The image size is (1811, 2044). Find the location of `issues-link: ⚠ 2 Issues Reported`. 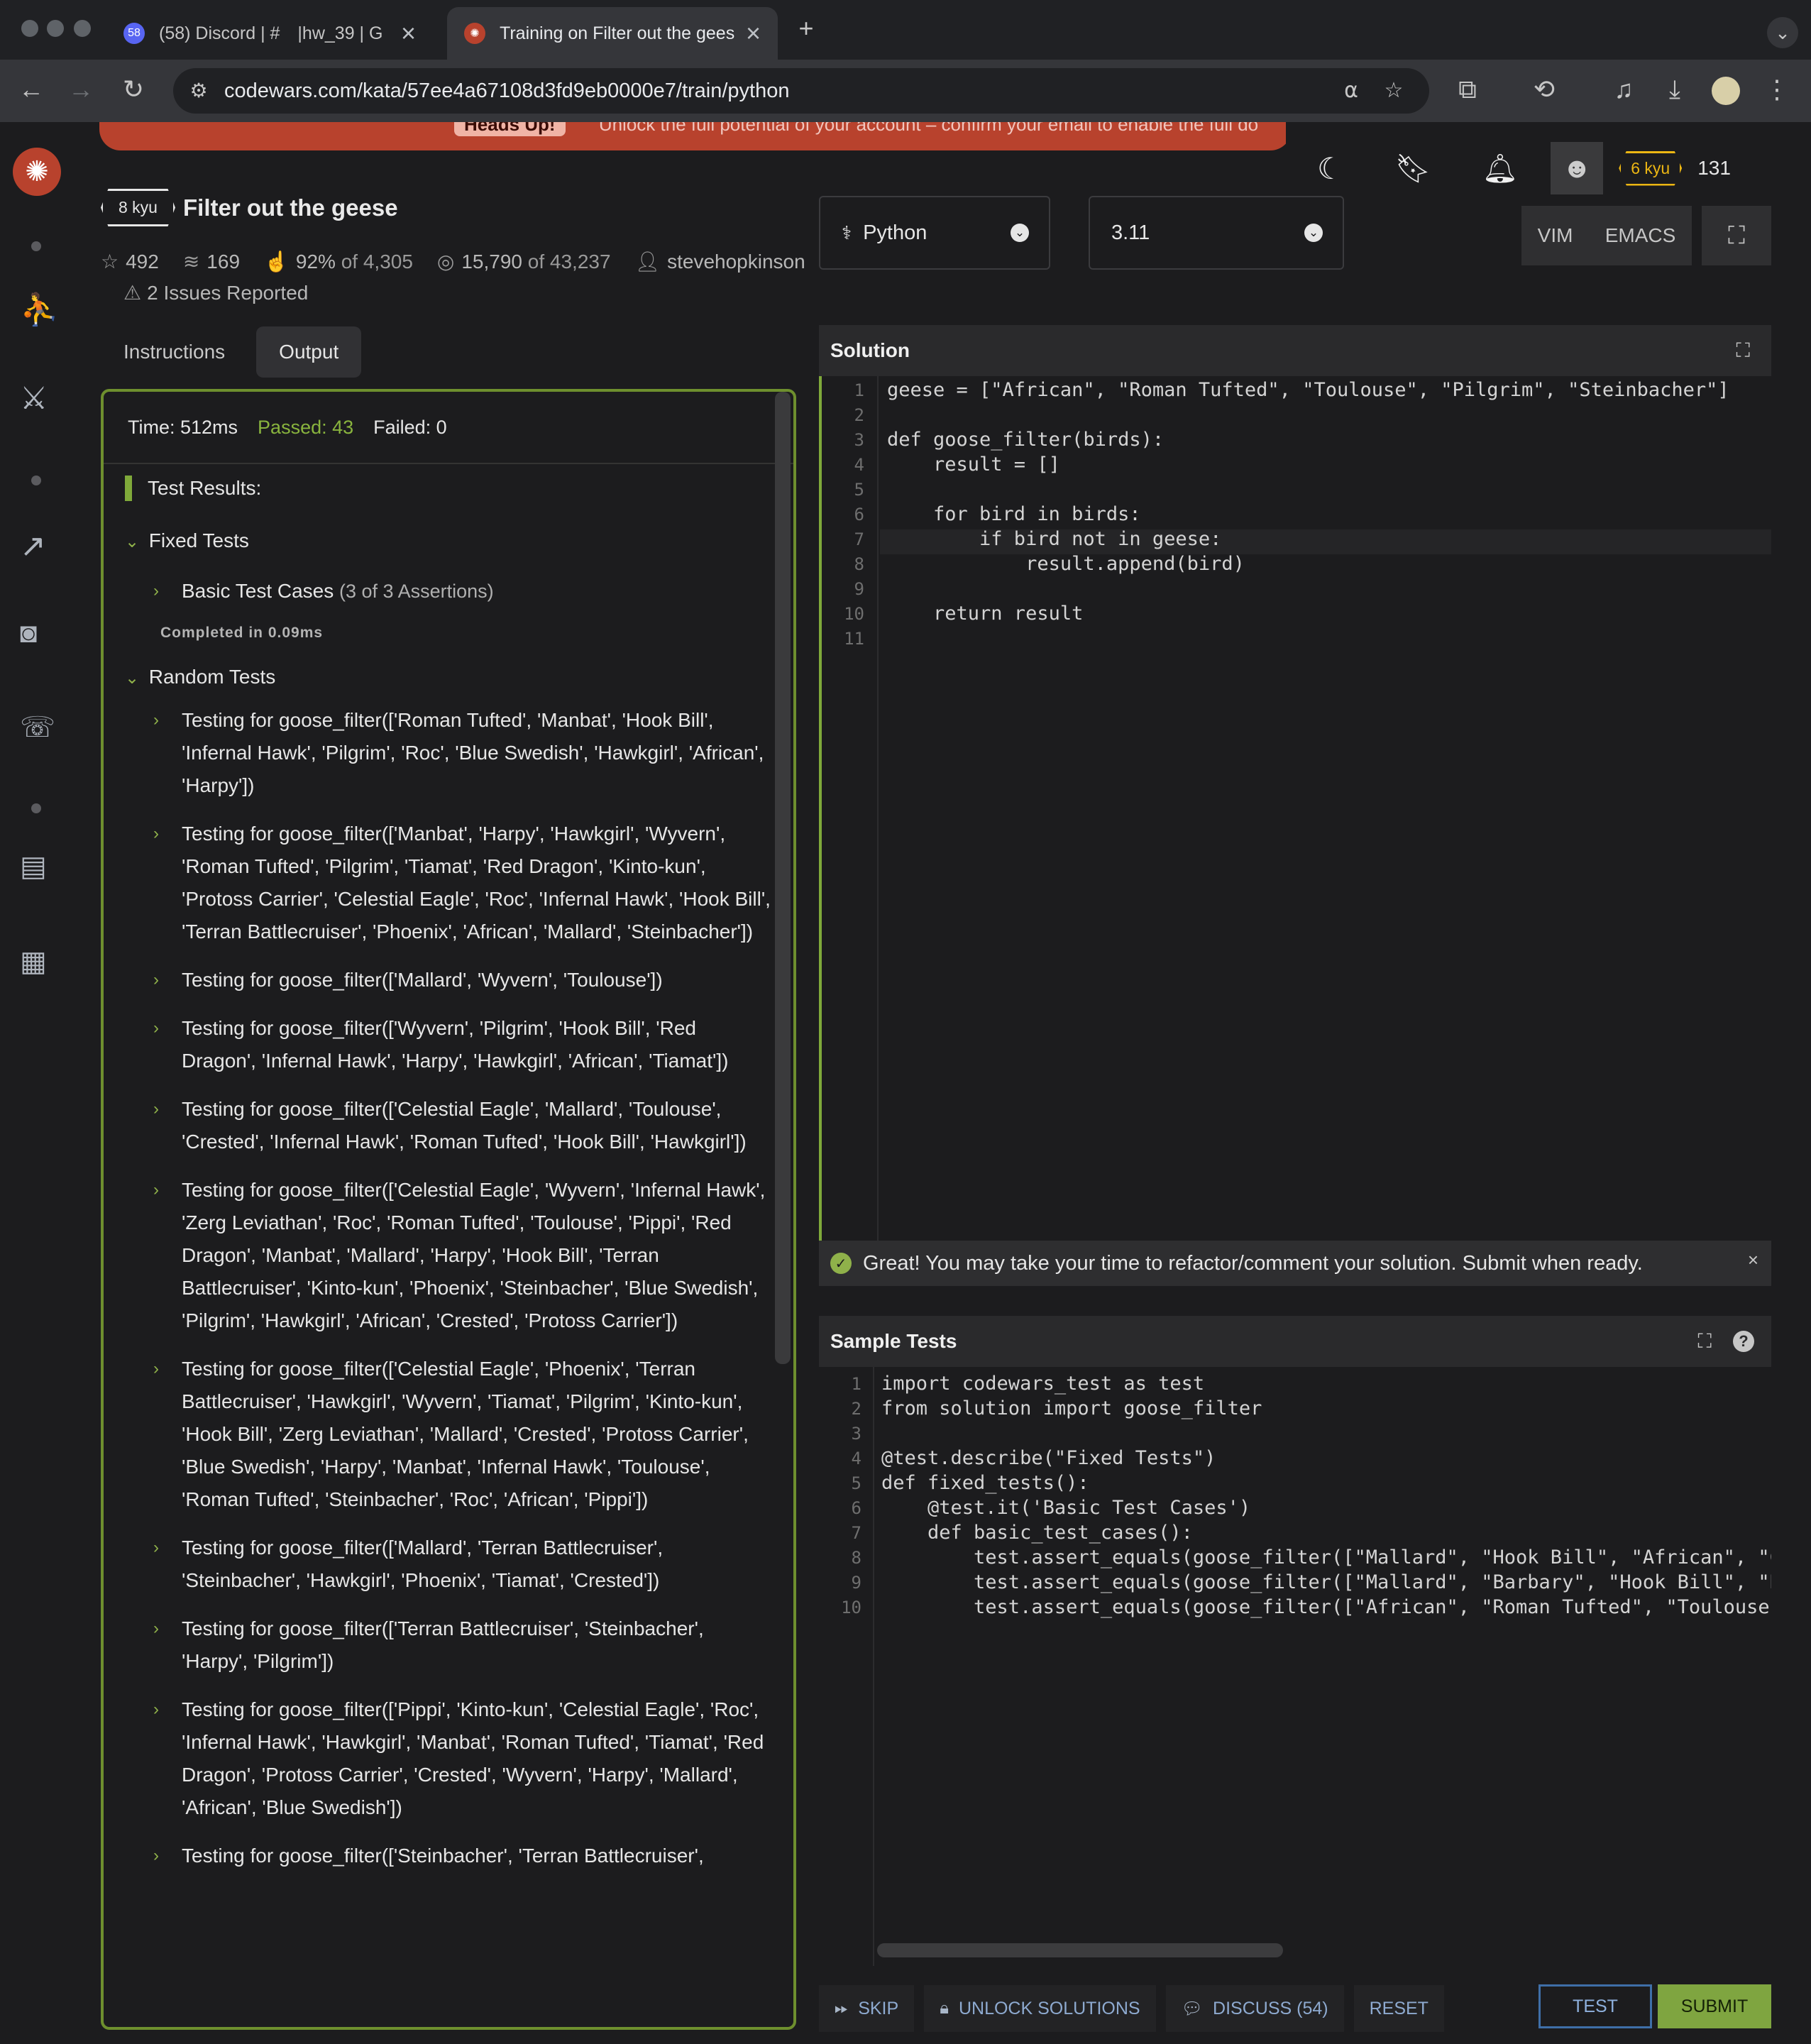

issues-link: ⚠ 2 Issues Reported is located at coordinates (215, 292).